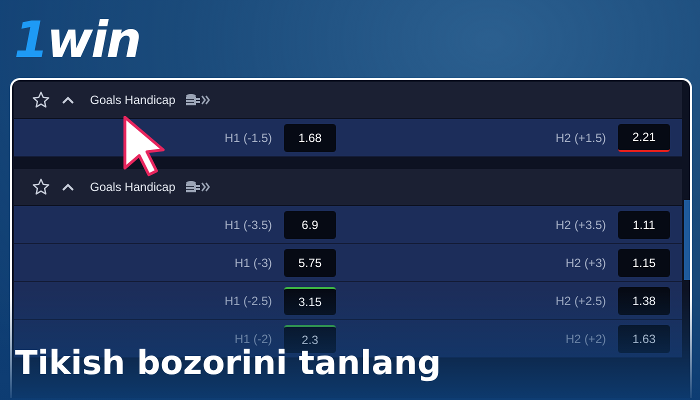 The image size is (700, 400). Describe the element at coordinates (644, 224) in the screenshot. I see `odds-button: 1.11` at that location.